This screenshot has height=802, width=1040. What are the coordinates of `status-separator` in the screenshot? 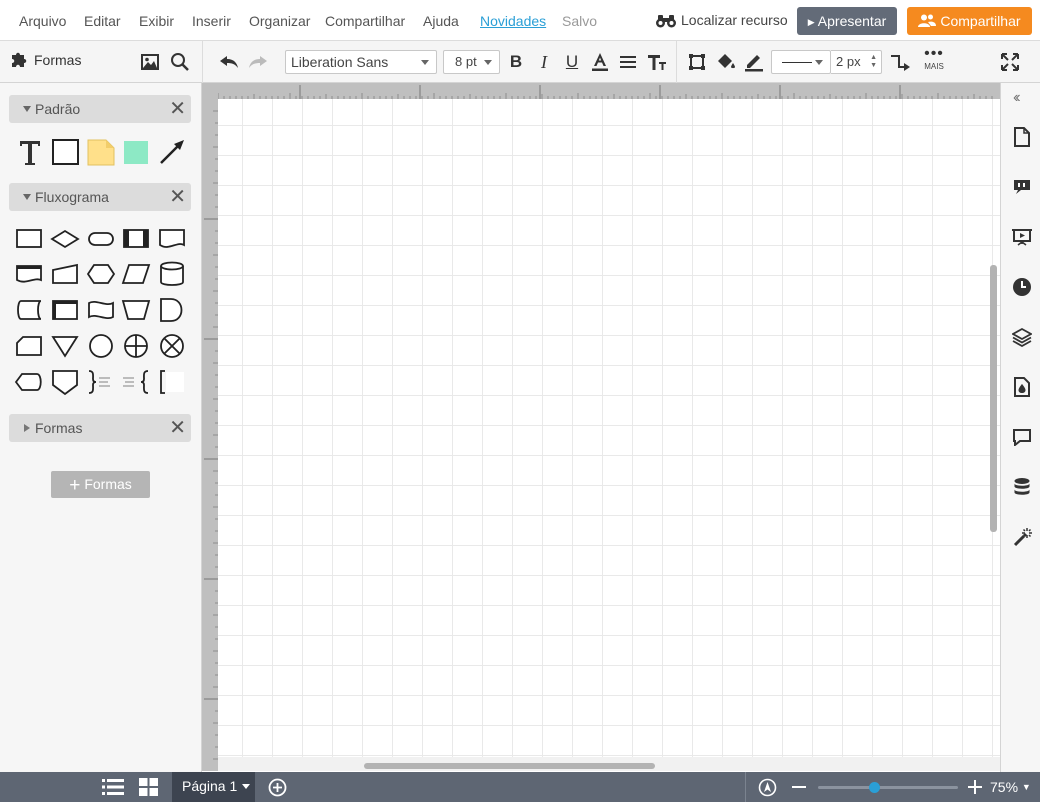 It's located at (745, 787).